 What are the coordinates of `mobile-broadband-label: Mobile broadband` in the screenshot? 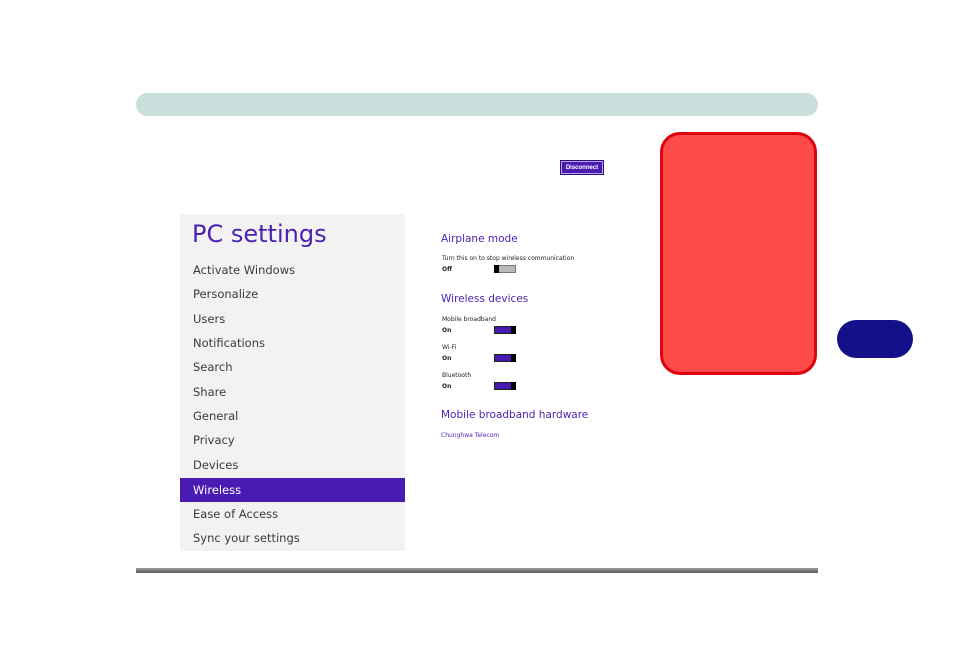 It's located at (469, 319).